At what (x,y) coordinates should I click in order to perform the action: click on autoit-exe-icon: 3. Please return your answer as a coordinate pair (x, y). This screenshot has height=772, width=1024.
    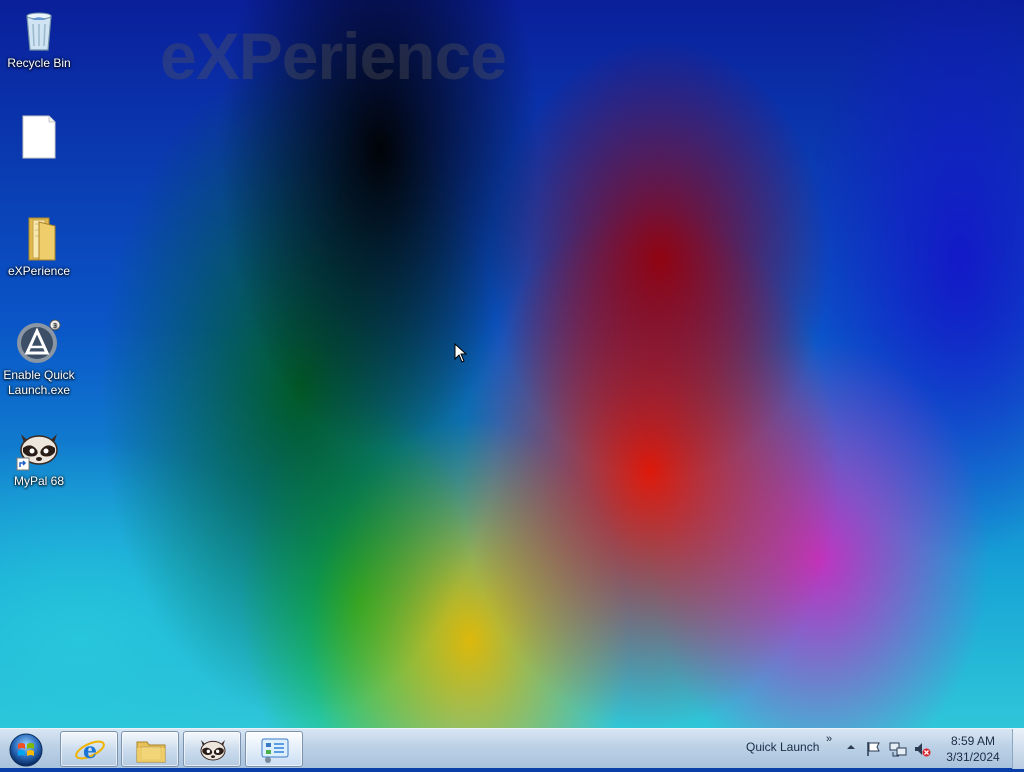
    Looking at the image, I should click on (39, 342).